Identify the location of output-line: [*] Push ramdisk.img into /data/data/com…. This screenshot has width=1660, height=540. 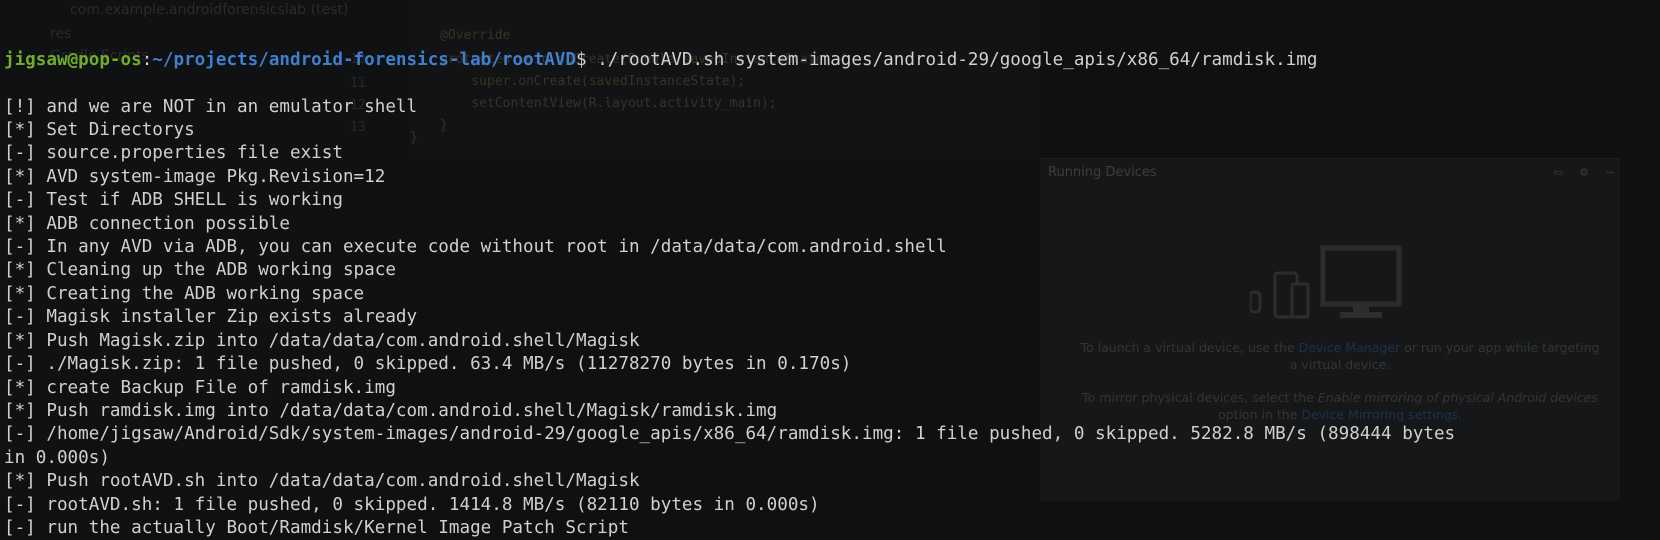
(391, 410).